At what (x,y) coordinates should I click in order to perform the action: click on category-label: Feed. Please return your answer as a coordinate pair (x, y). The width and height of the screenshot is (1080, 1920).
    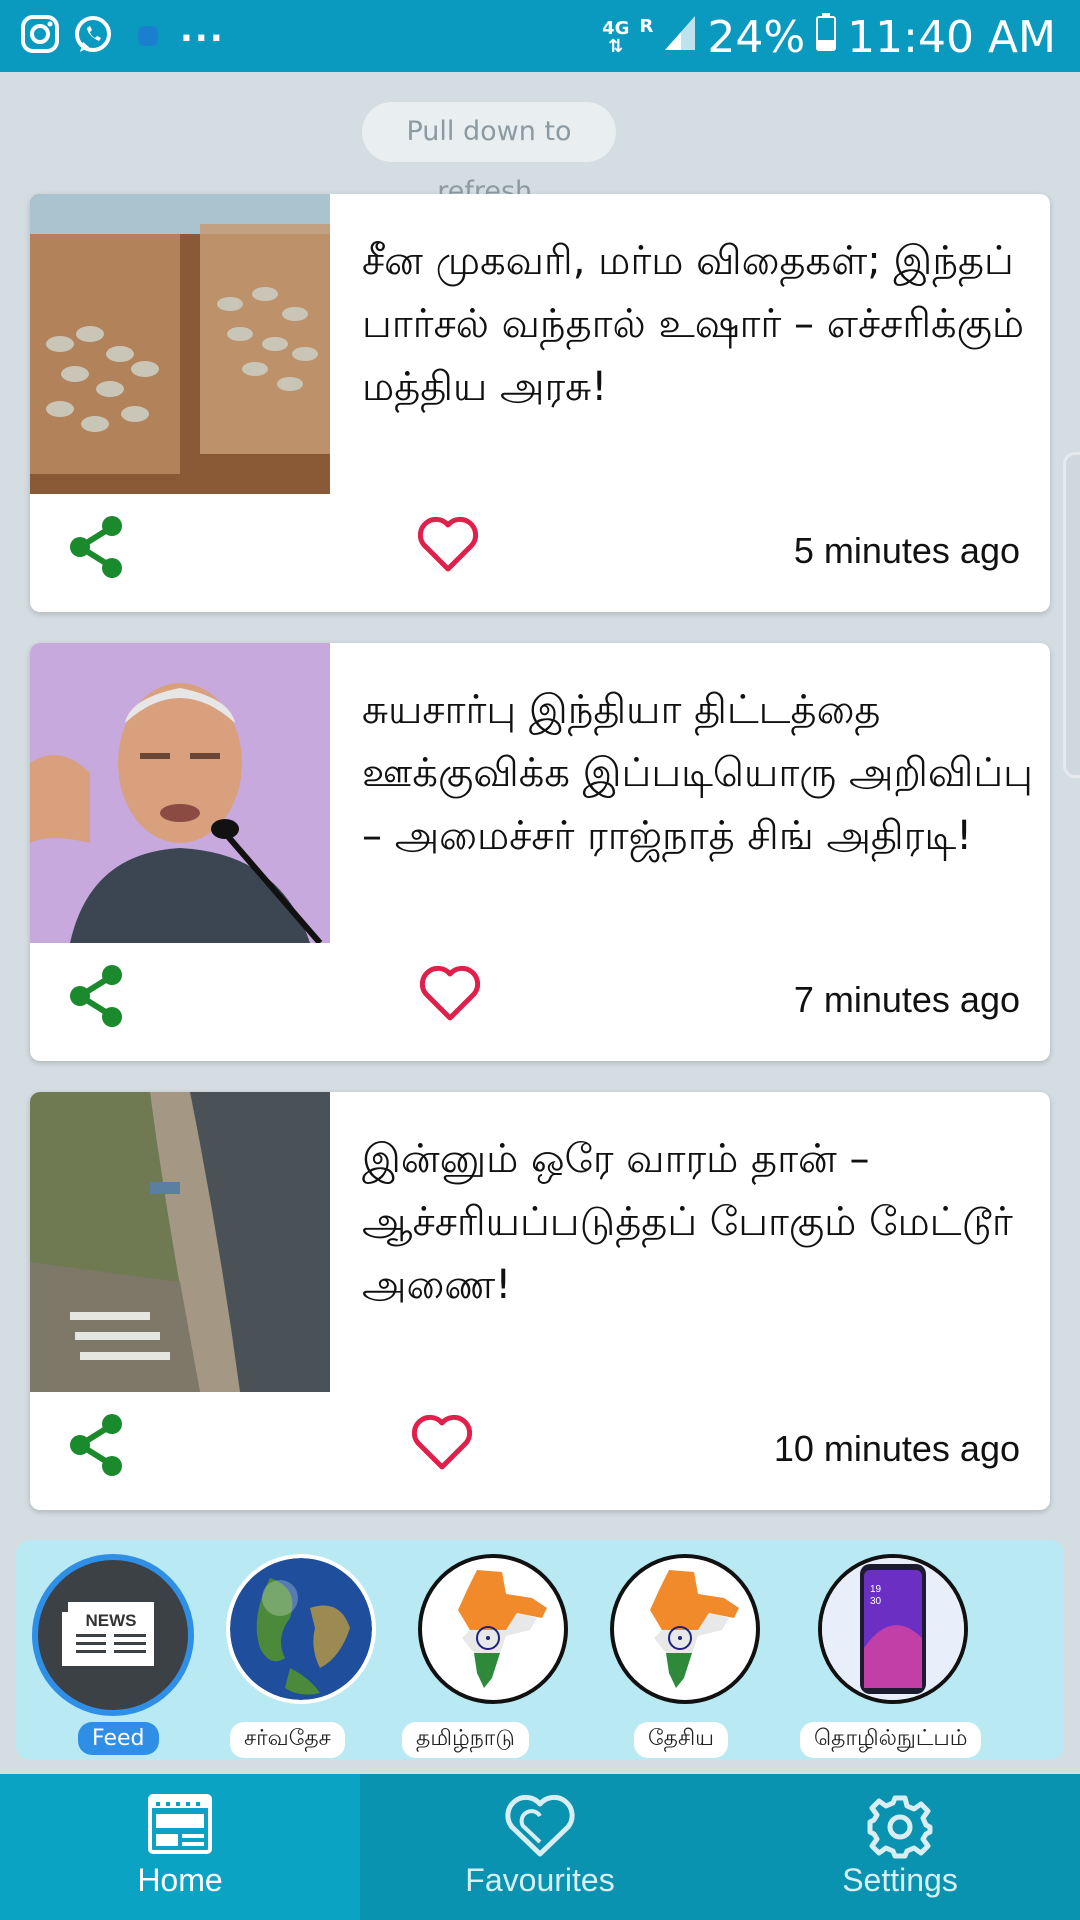
    Looking at the image, I should click on (118, 1738).